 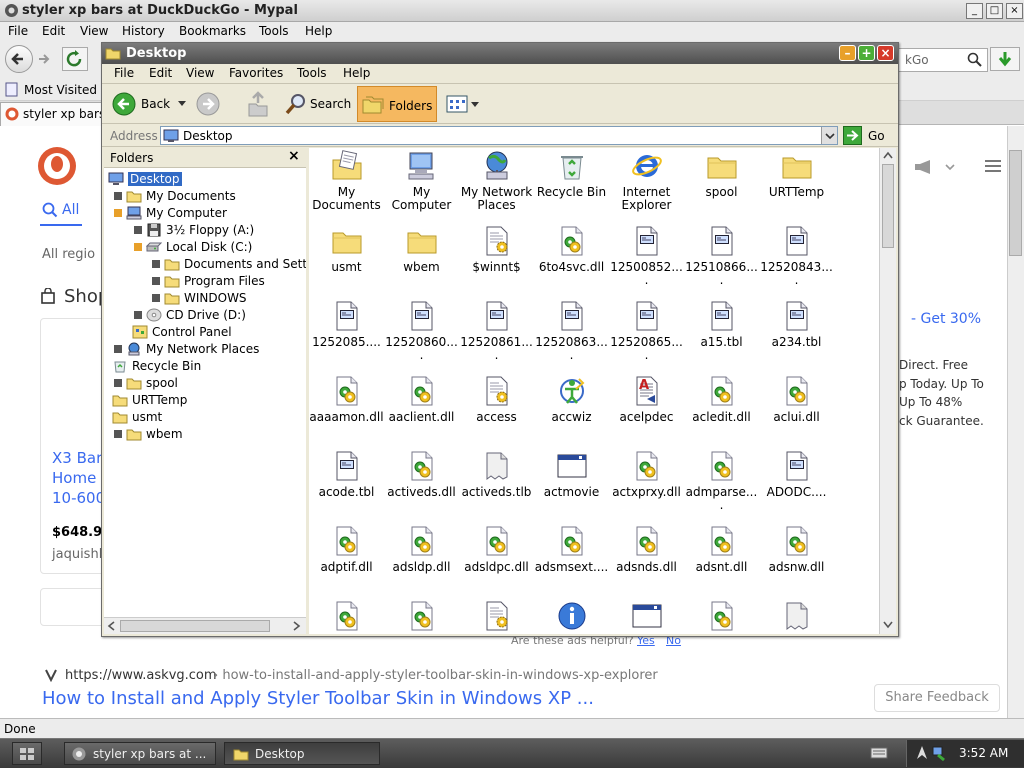 What do you see at coordinates (294, 156) in the screenshot?
I see `folders-pane-close-icon: ×` at bounding box center [294, 156].